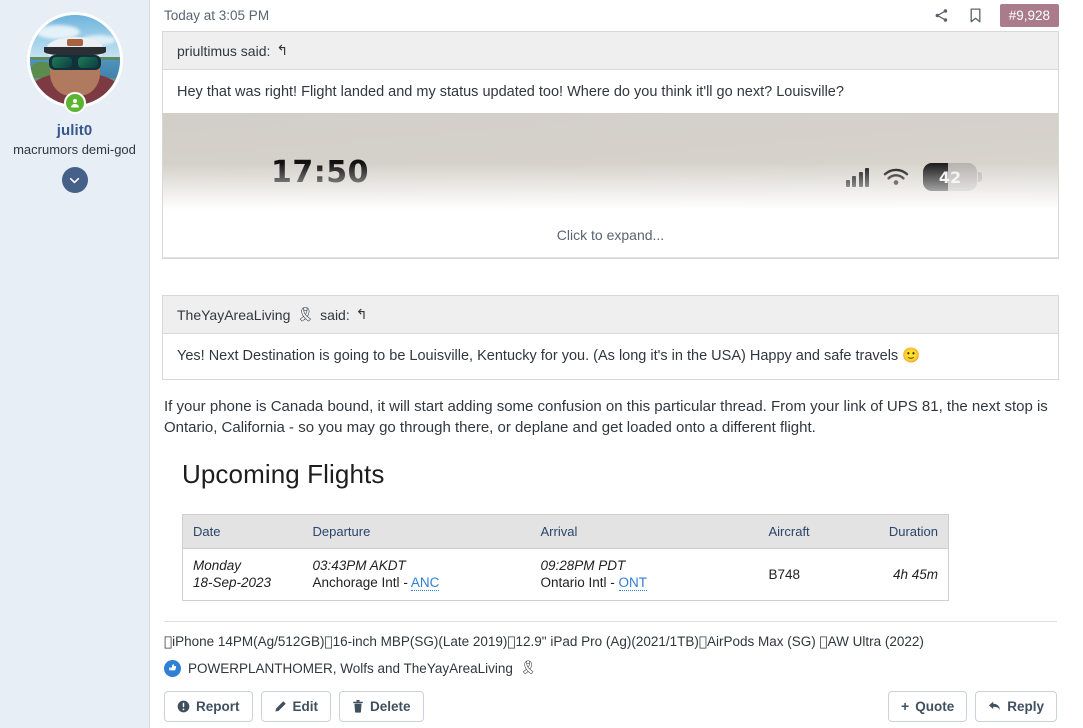 Image resolution: width=1083 pixels, height=728 pixels. I want to click on quote-header: TheYayAreaLiving 🎗 said: ↰, so click(610, 315).